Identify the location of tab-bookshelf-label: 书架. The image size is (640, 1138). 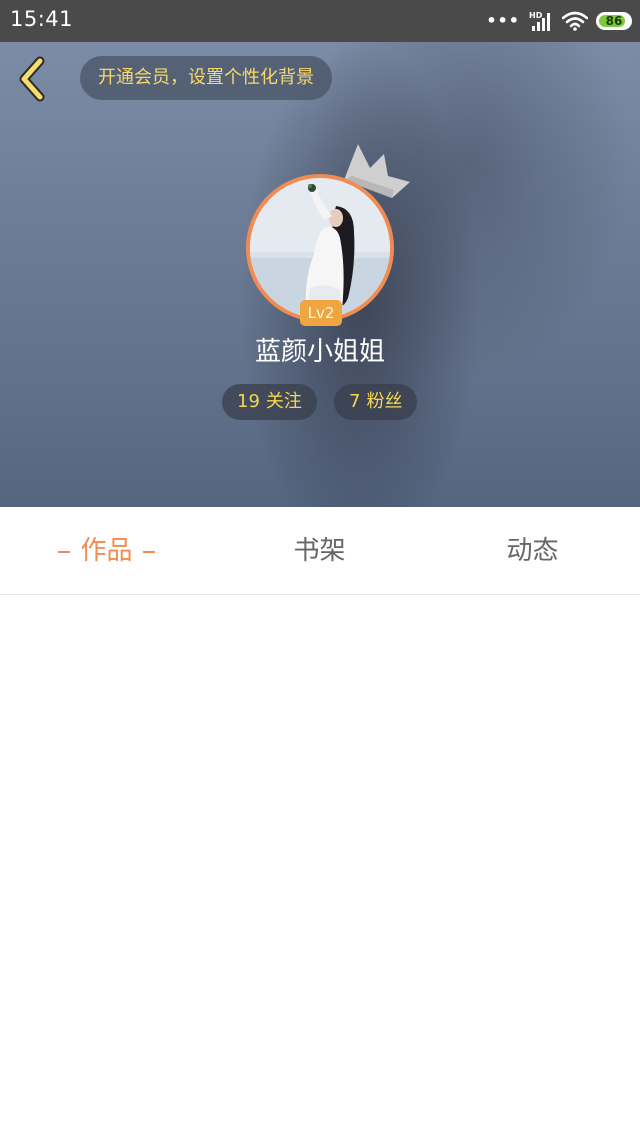
(319, 551).